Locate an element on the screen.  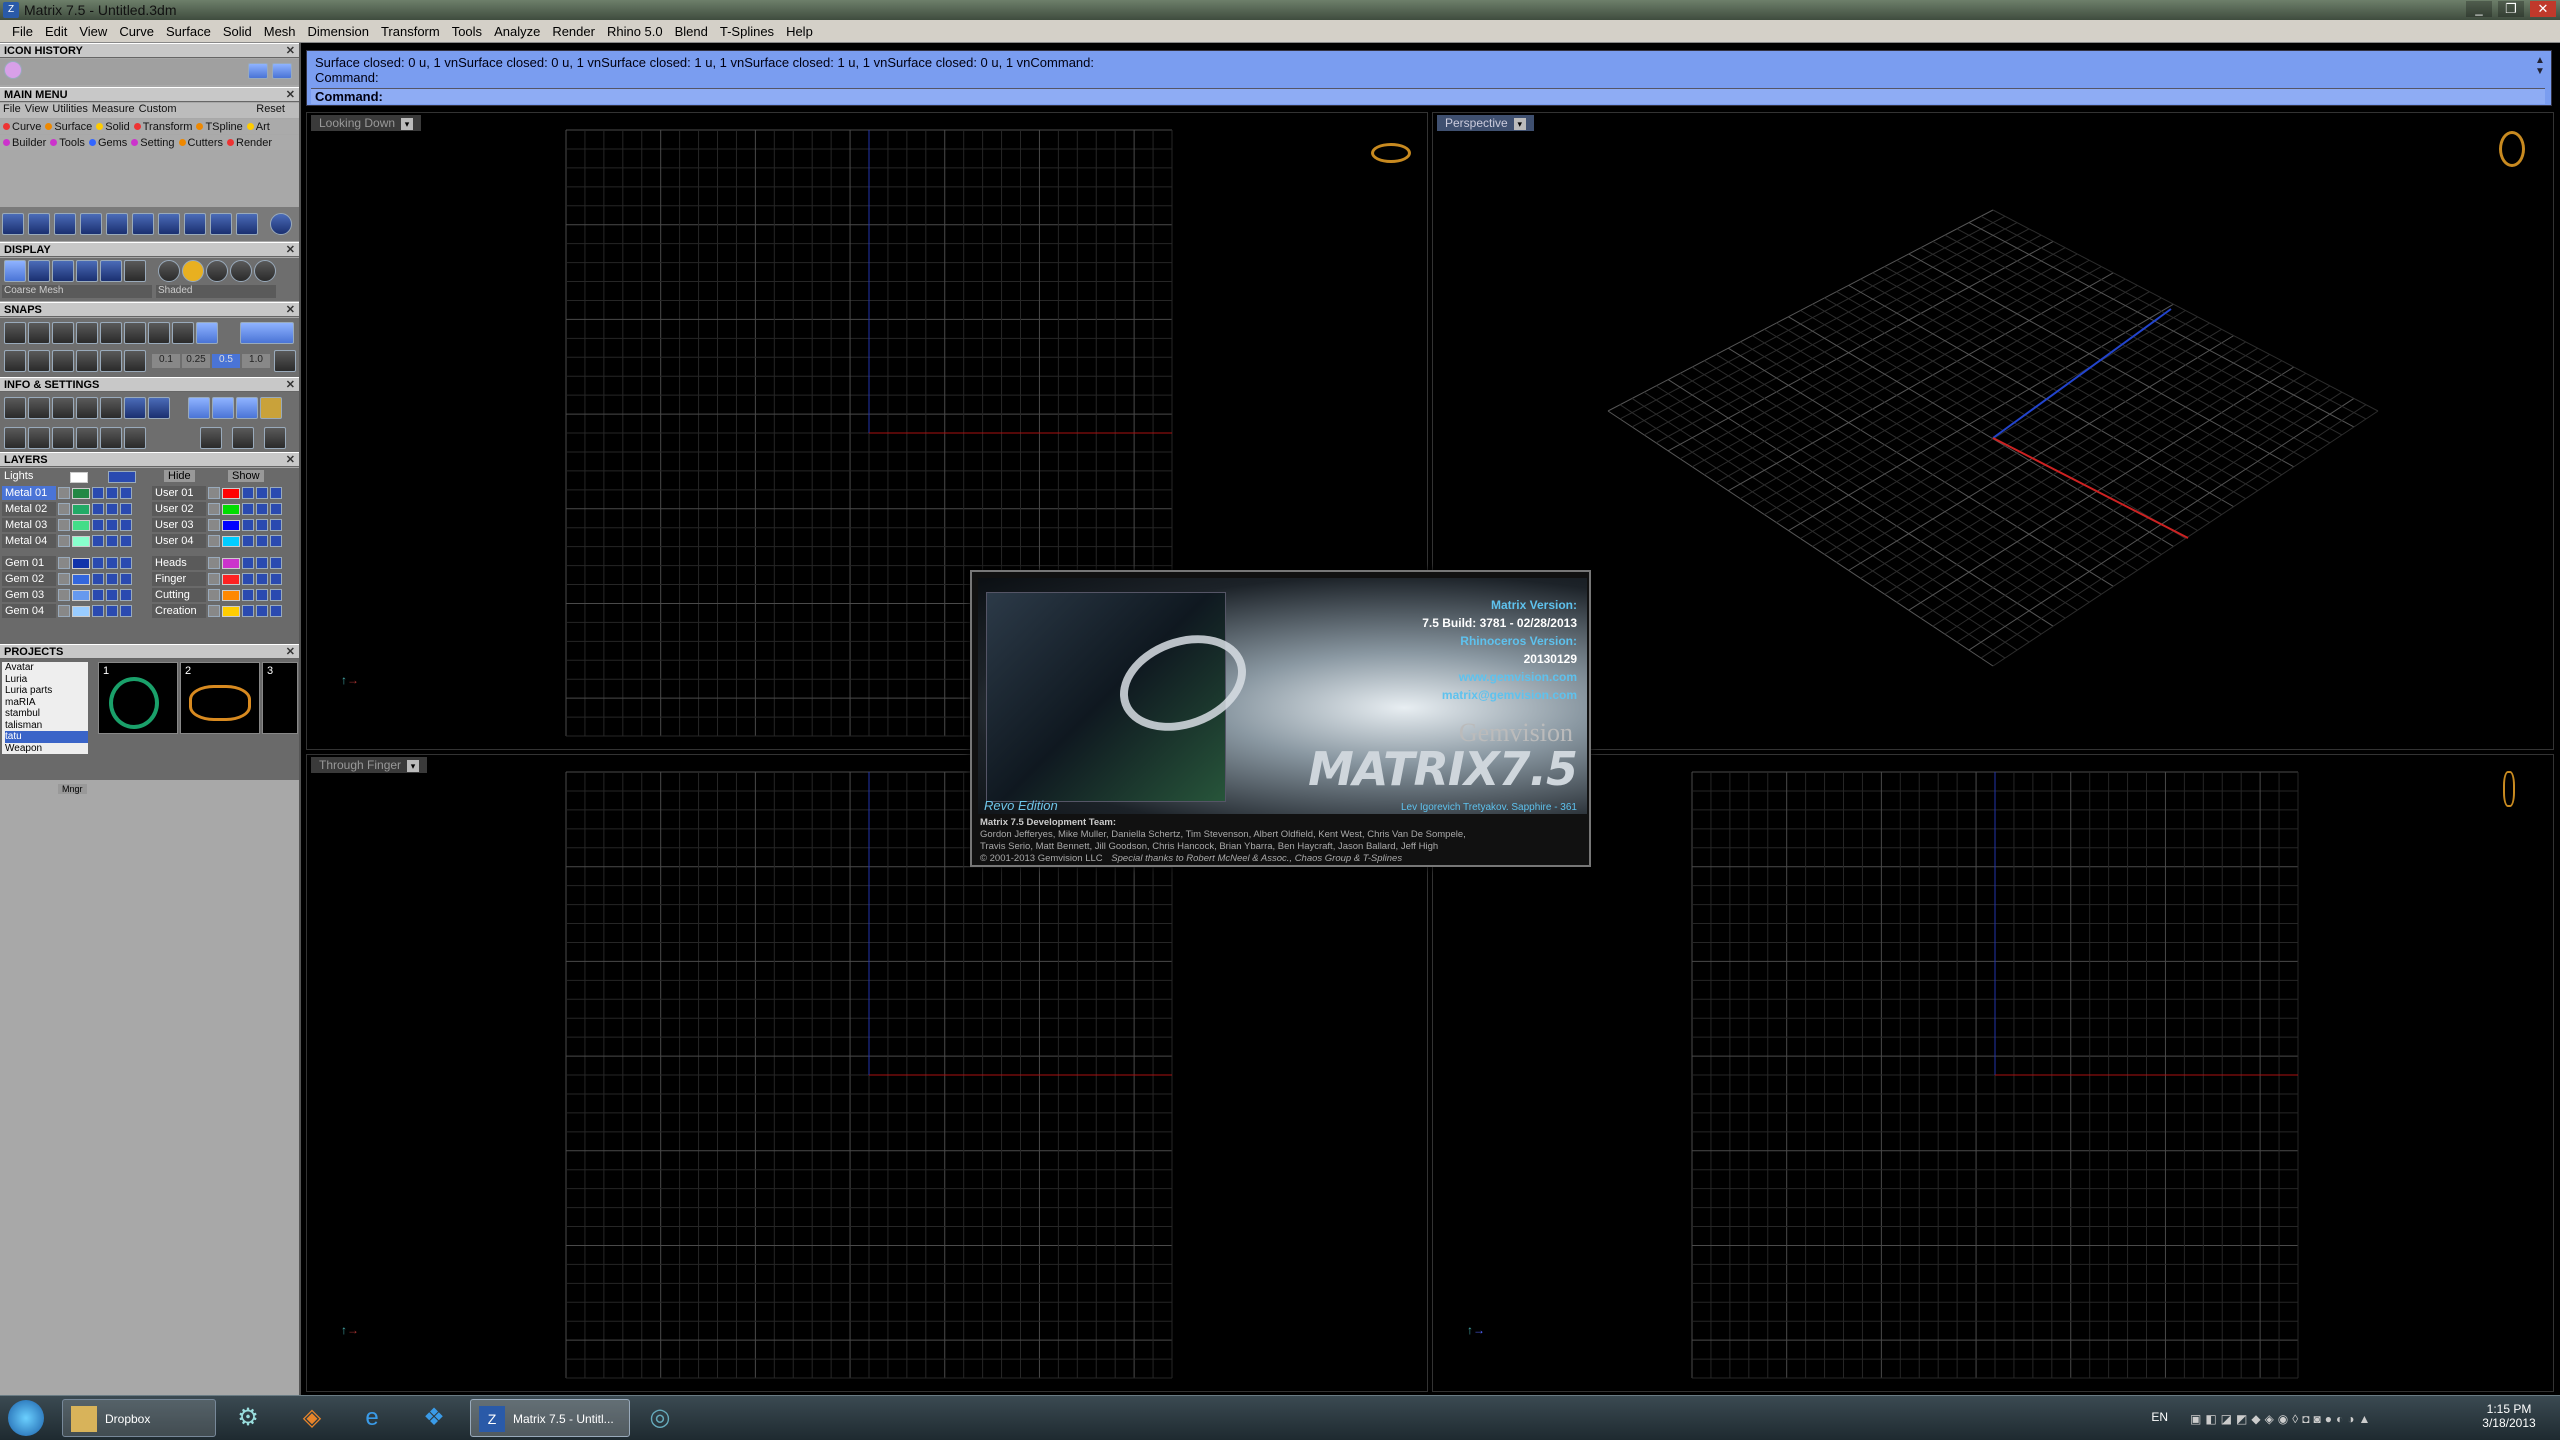
project-item: stambul is located at coordinates (46, 714).